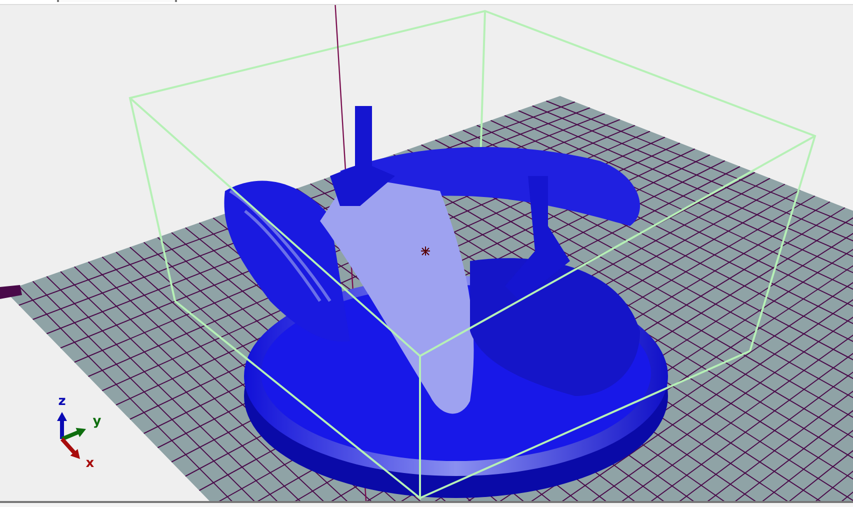  Describe the element at coordinates (71, 435) in the screenshot. I see `axis-gizmo-icon` at that location.